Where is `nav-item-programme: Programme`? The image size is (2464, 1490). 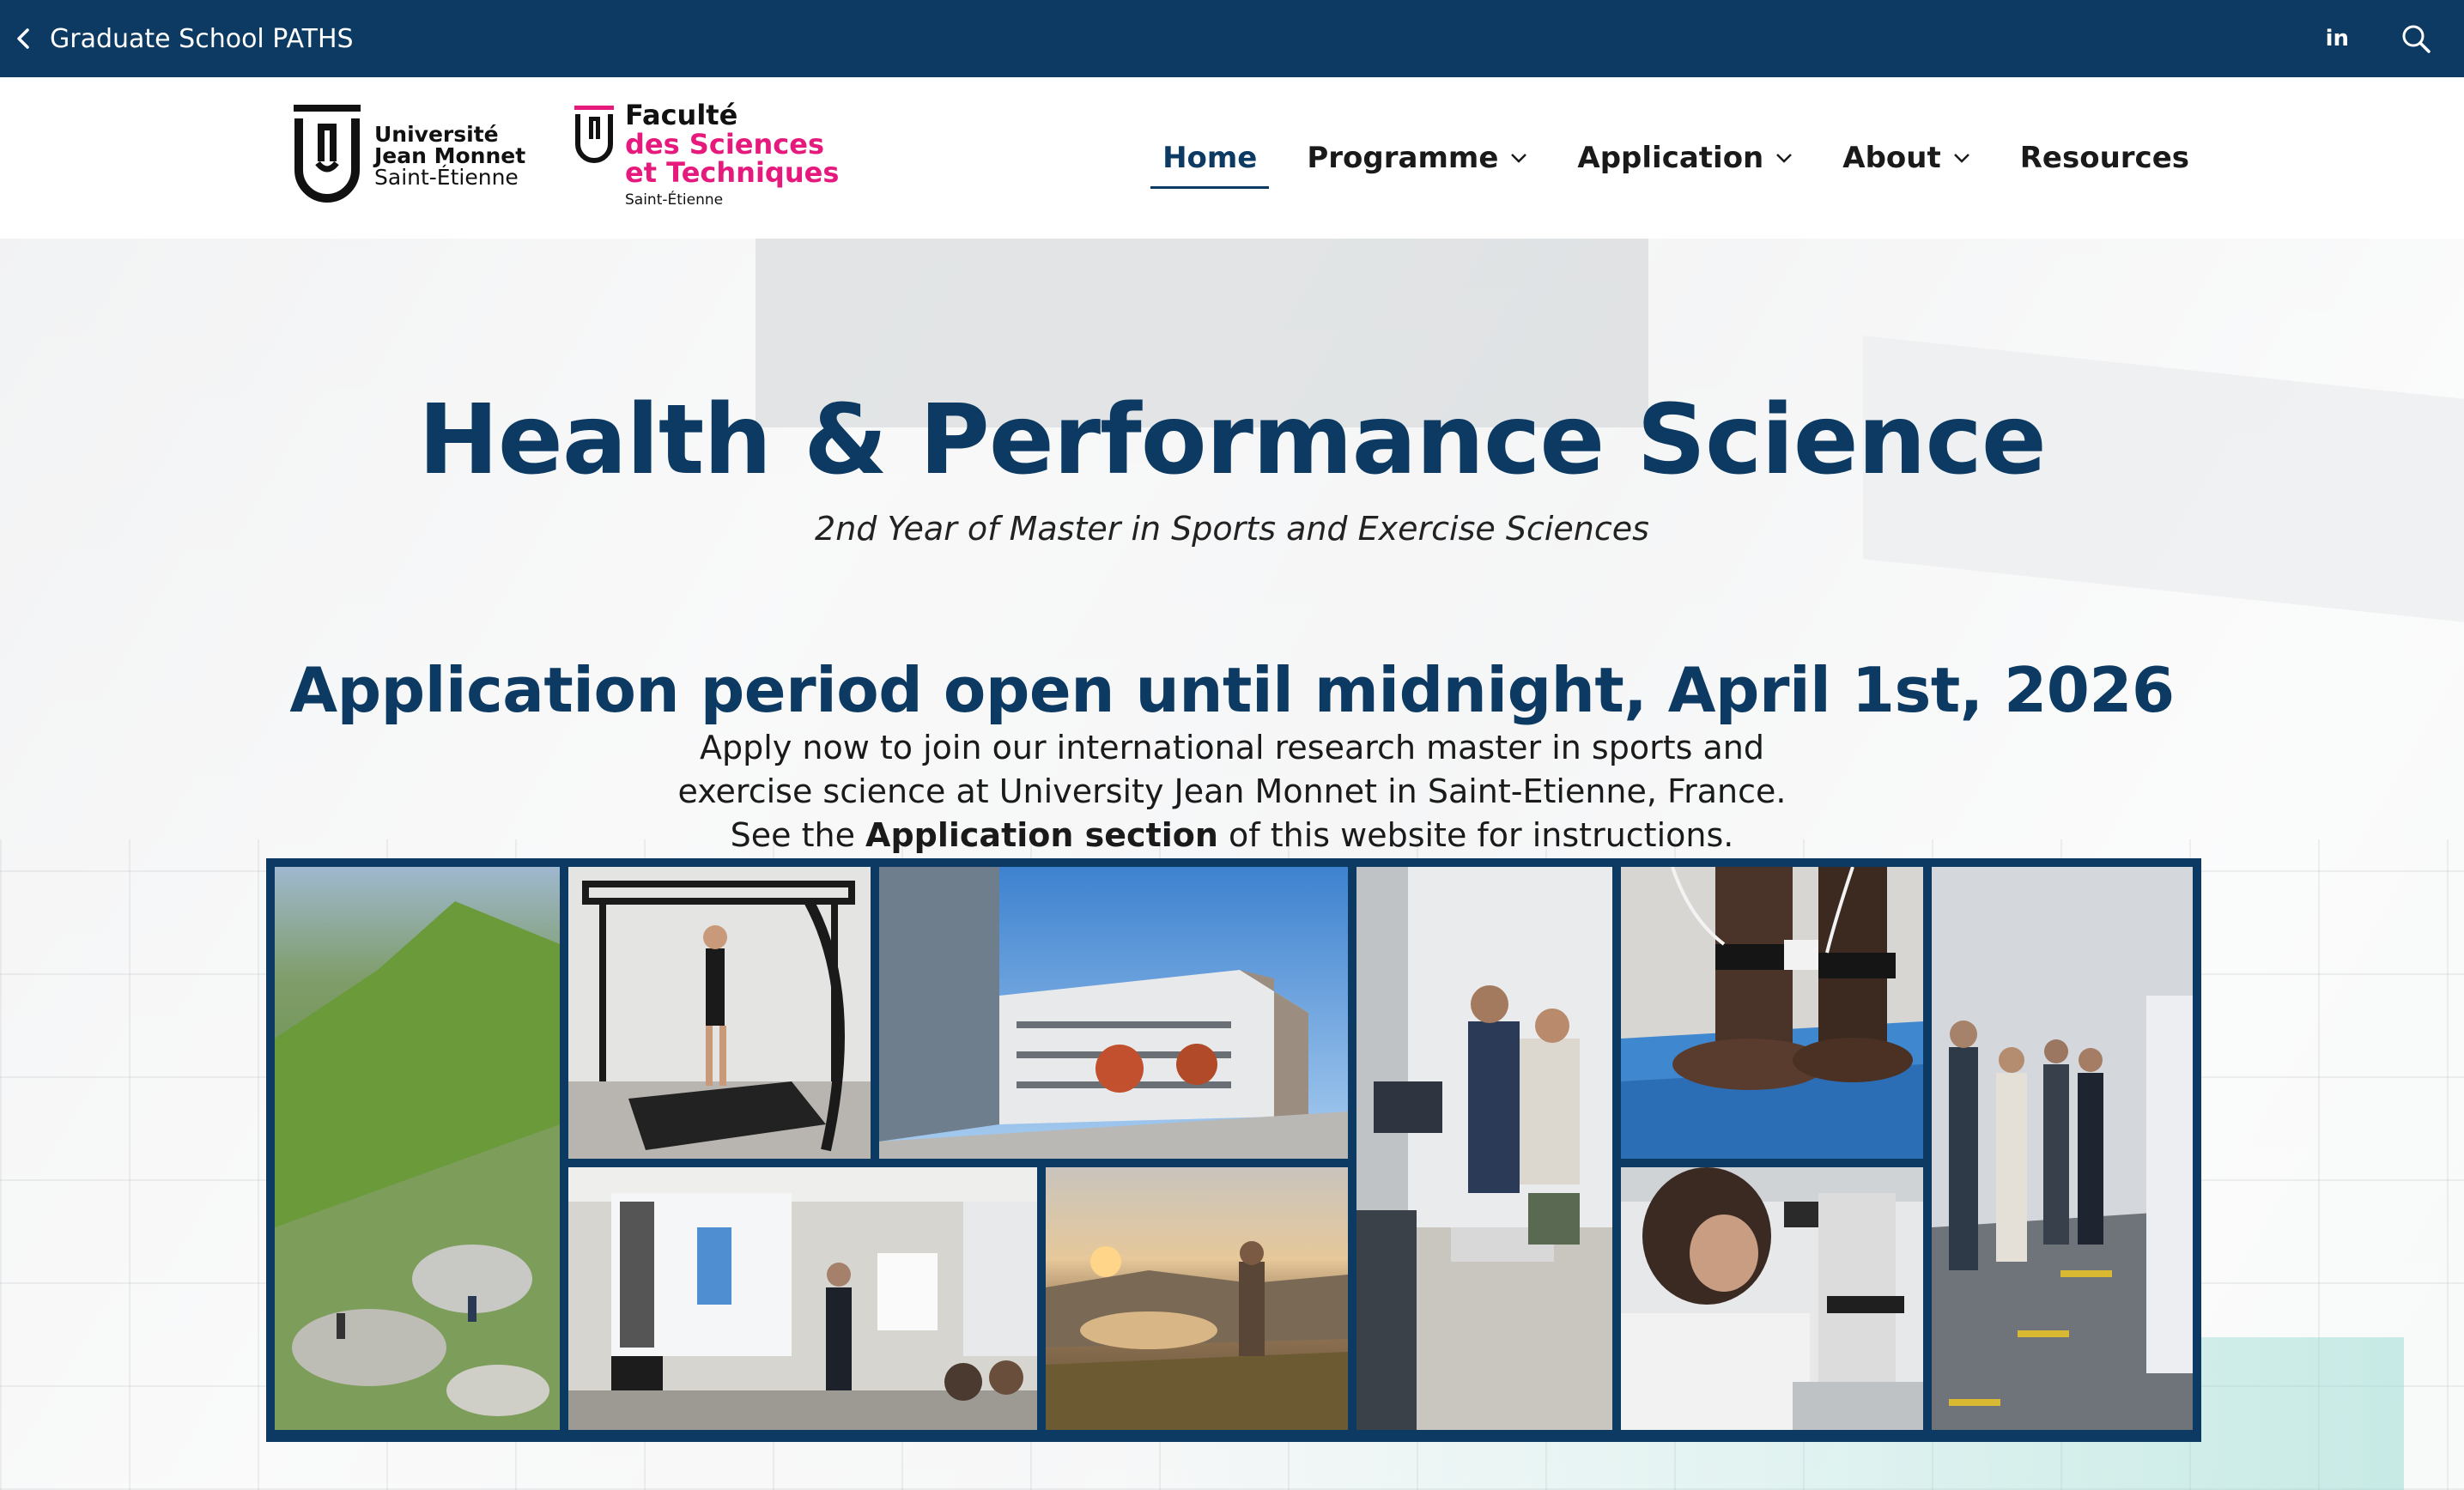
nav-item-programme: Programme is located at coordinates (1417, 158).